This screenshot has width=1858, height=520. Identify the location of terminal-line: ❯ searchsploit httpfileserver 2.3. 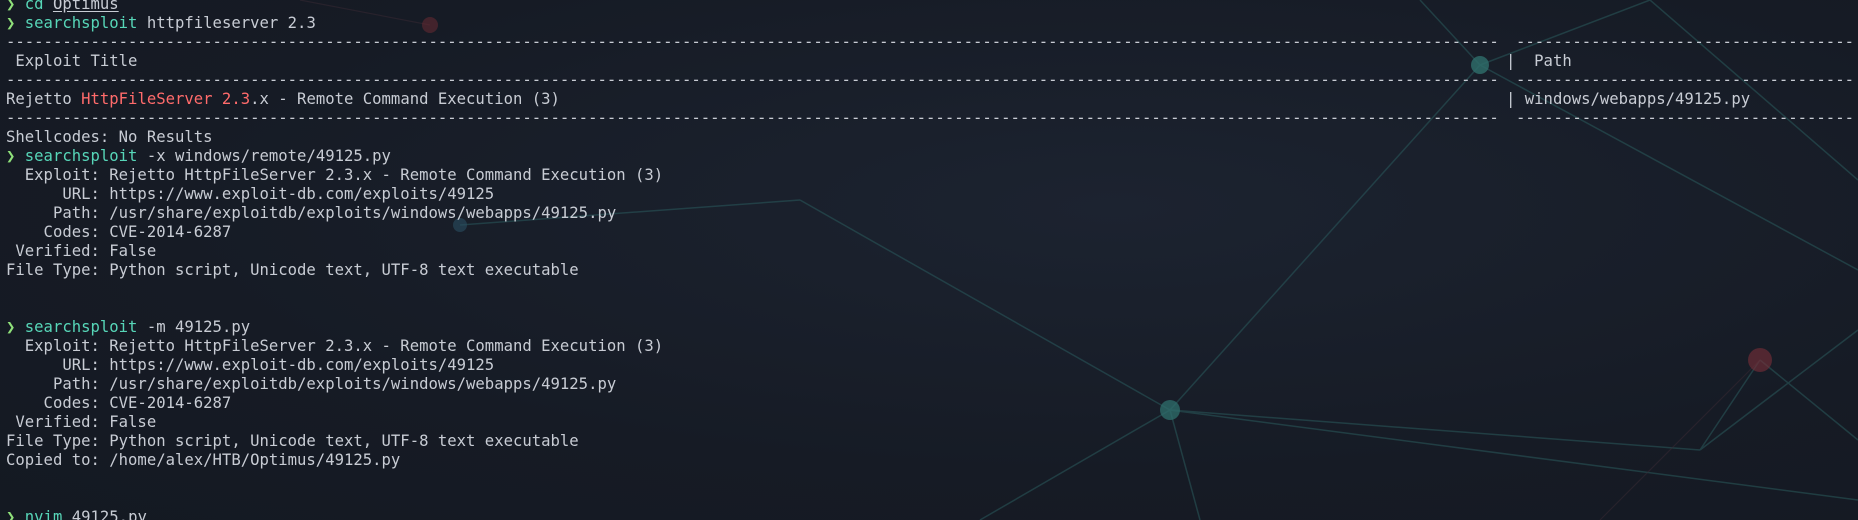
(932, 23).